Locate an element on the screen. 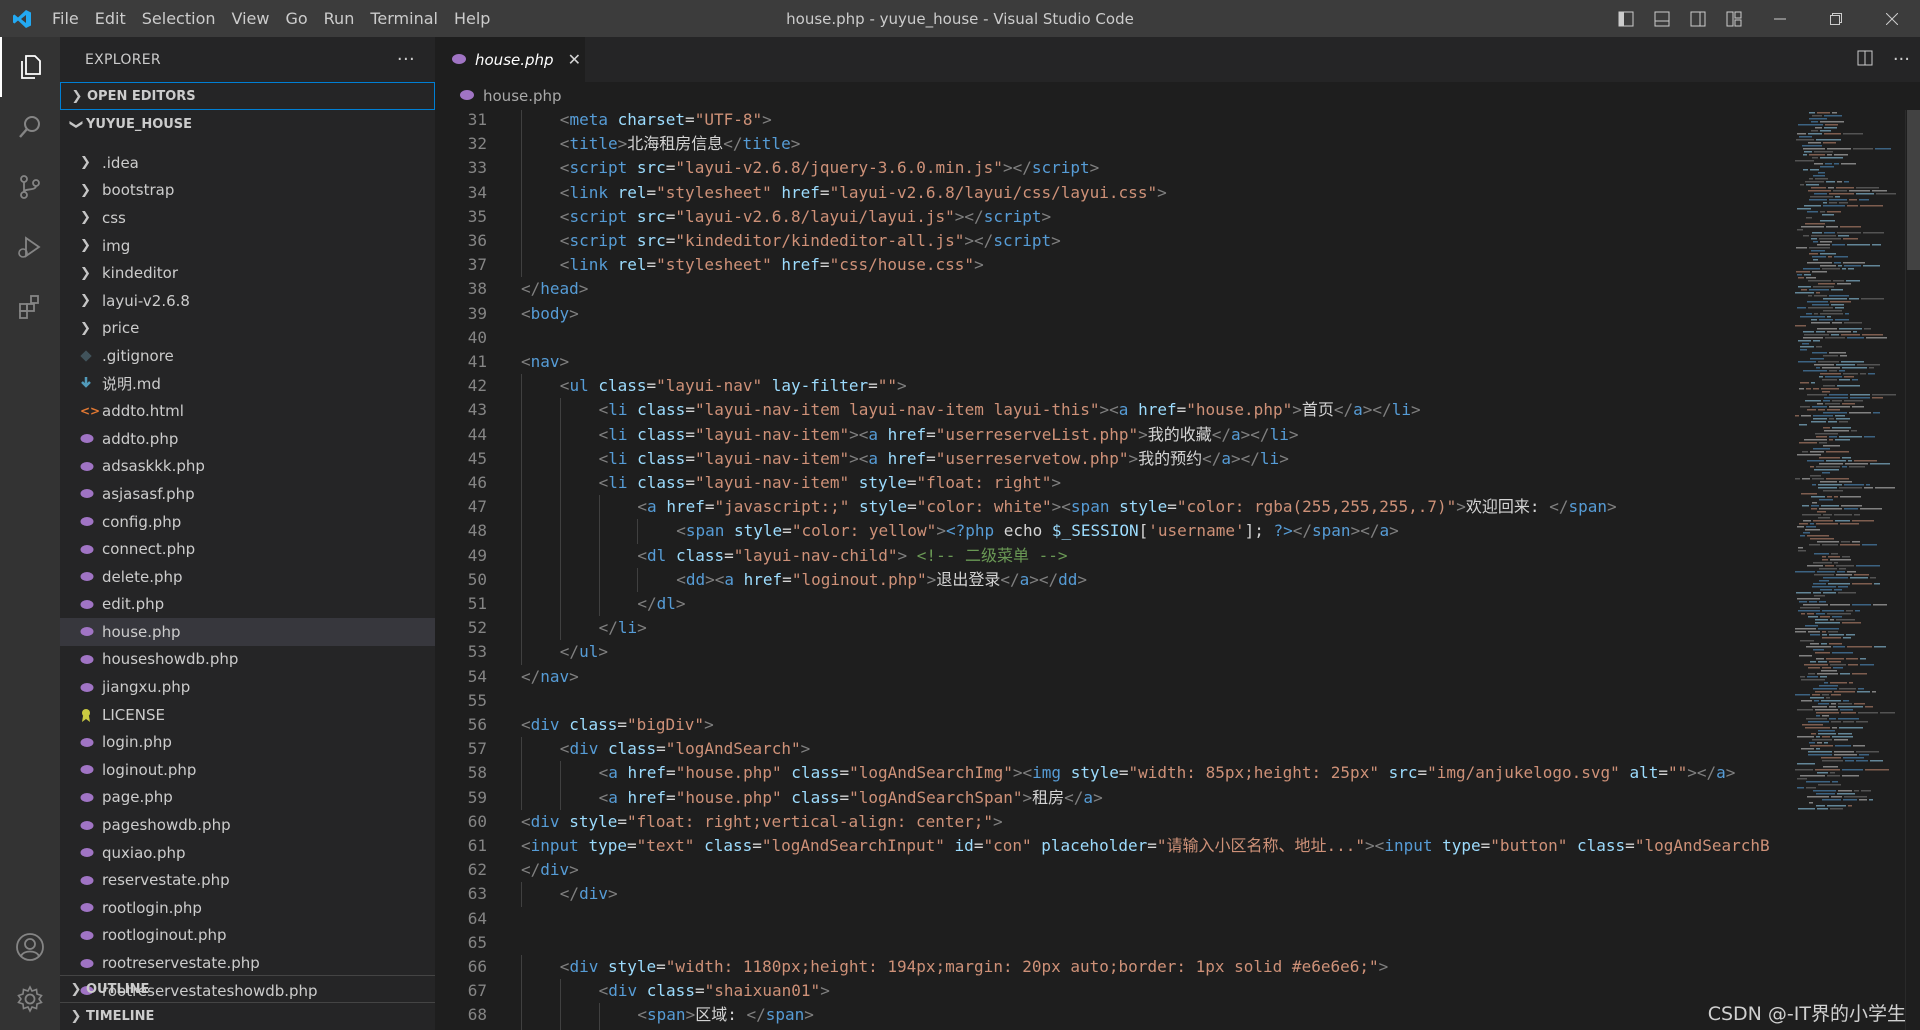  code-line: 42 <ul class="layui-nav" lay-filter=""> is located at coordinates (1110, 386).